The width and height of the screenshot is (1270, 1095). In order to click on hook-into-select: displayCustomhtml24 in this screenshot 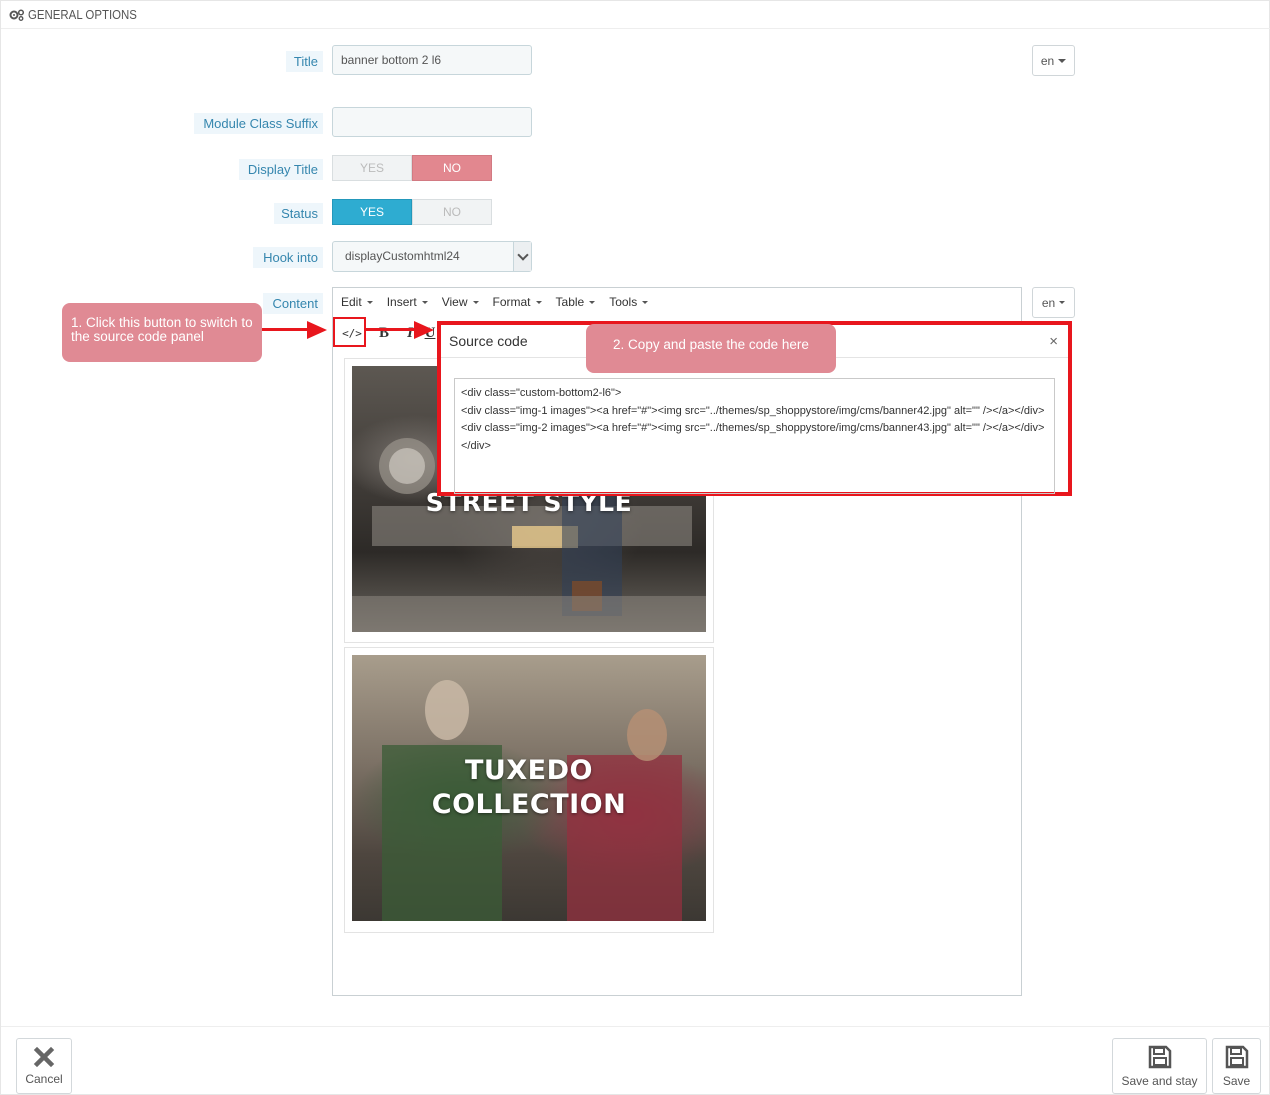, I will do `click(432, 256)`.